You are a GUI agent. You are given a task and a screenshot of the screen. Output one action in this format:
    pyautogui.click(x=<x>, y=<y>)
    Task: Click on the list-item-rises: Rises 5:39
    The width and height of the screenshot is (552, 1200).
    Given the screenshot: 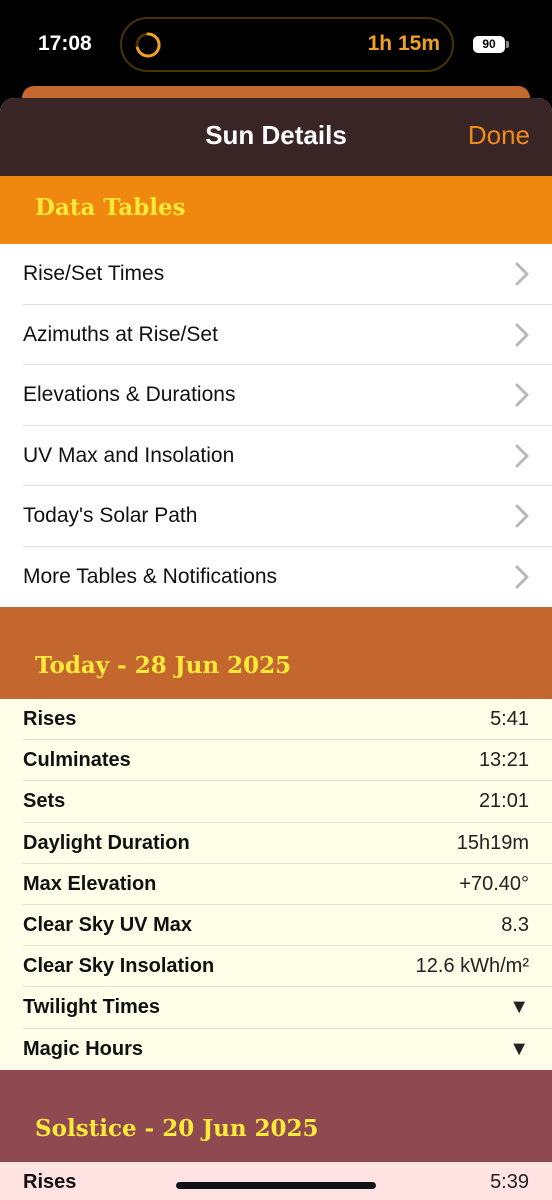 What is the action you would take?
    pyautogui.click(x=276, y=1181)
    